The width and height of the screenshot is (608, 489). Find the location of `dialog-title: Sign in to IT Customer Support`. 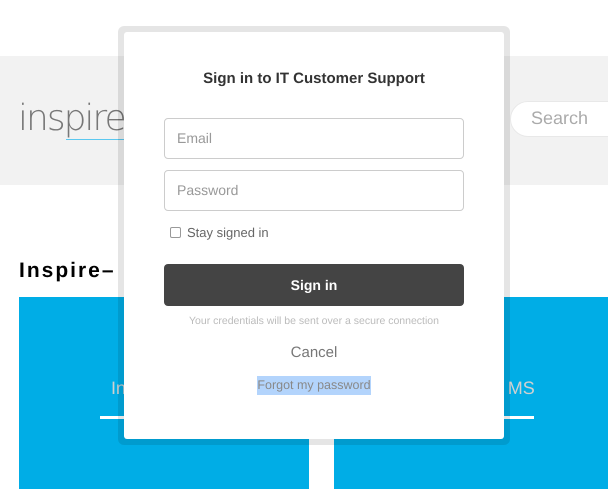

dialog-title: Sign in to IT Customer Support is located at coordinates (314, 79).